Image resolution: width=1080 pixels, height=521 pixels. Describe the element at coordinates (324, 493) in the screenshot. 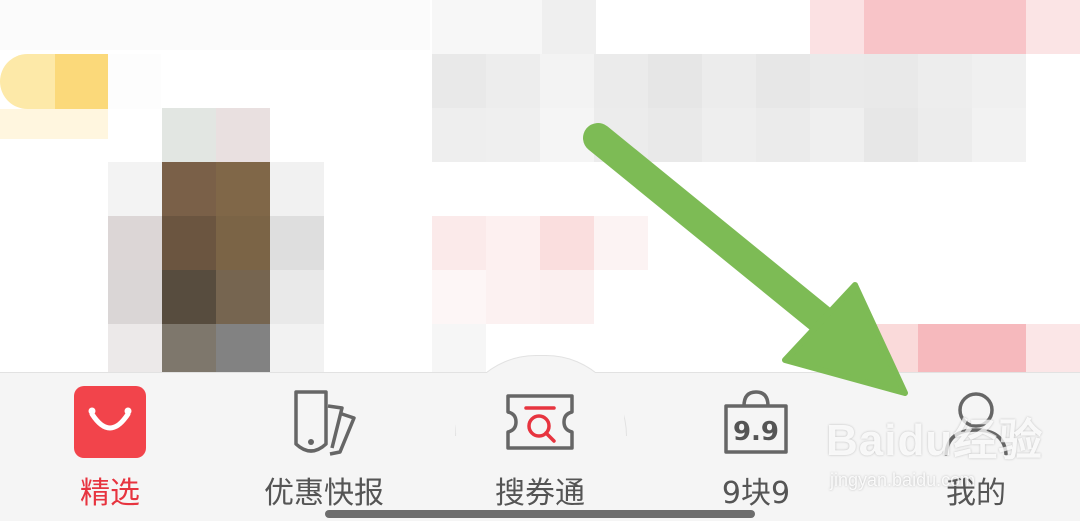

I see `tab-deals-news-label: 优惠快报` at that location.